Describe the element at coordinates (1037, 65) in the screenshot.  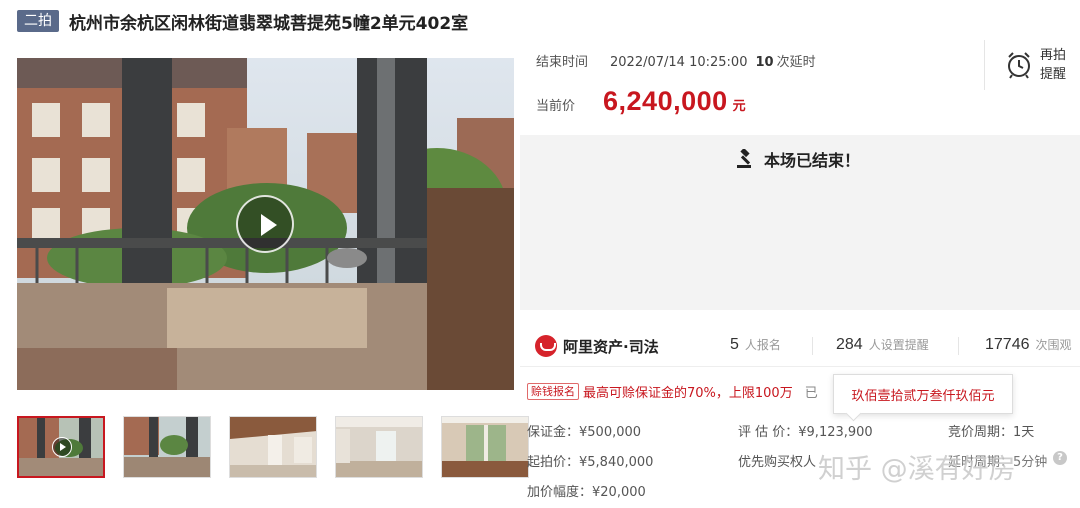
I see `reauction-remind-button: 再拍提醒` at that location.